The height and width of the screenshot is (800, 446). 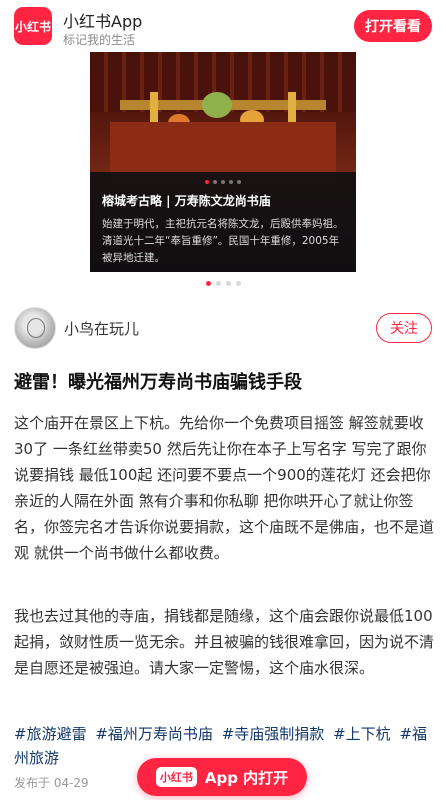 What do you see at coordinates (362, 734) in the screenshot?
I see `hashtag: #上下杭` at bounding box center [362, 734].